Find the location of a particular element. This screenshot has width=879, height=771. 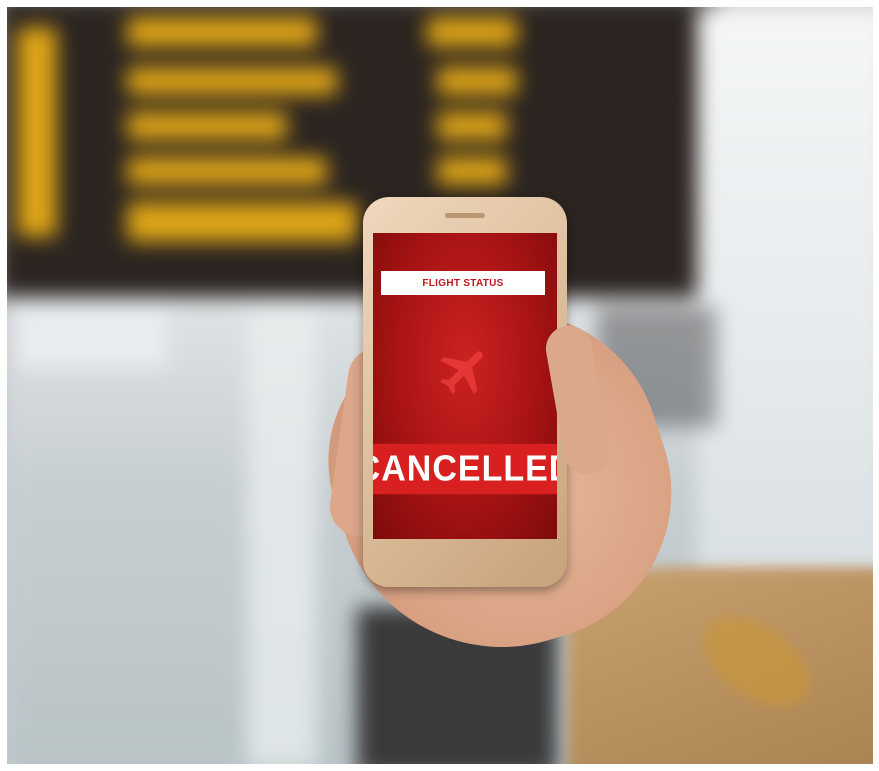

airplane-icon is located at coordinates (461, 372).